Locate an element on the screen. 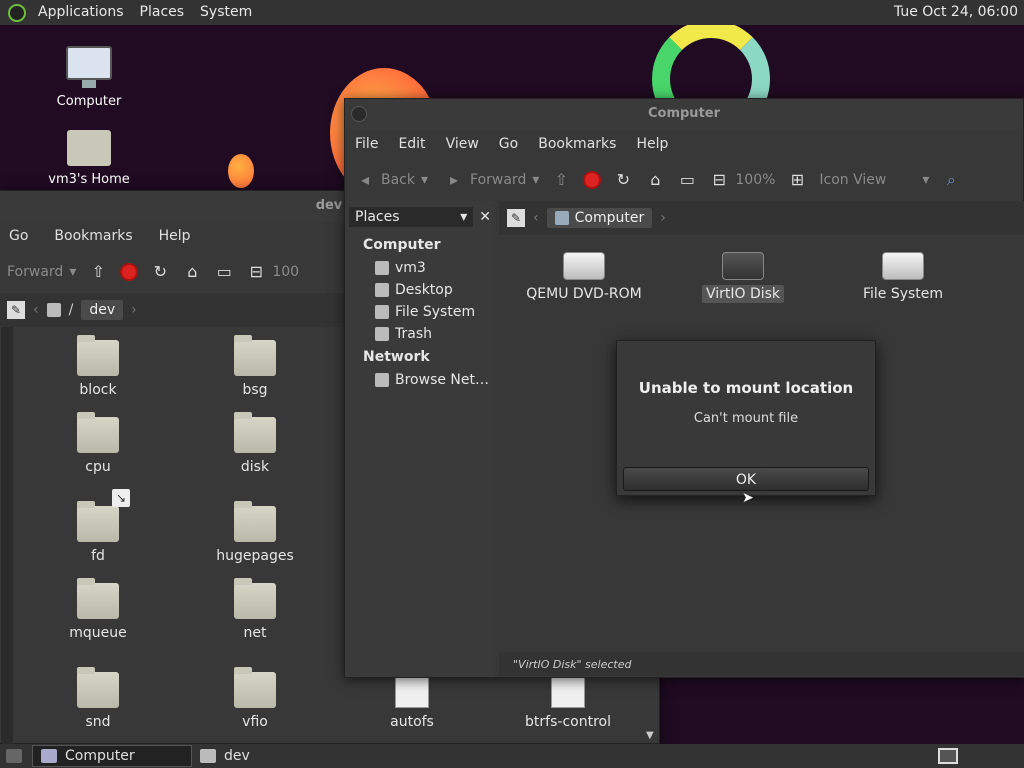 The height and width of the screenshot is (768, 1024). item-label: disk is located at coordinates (255, 467).